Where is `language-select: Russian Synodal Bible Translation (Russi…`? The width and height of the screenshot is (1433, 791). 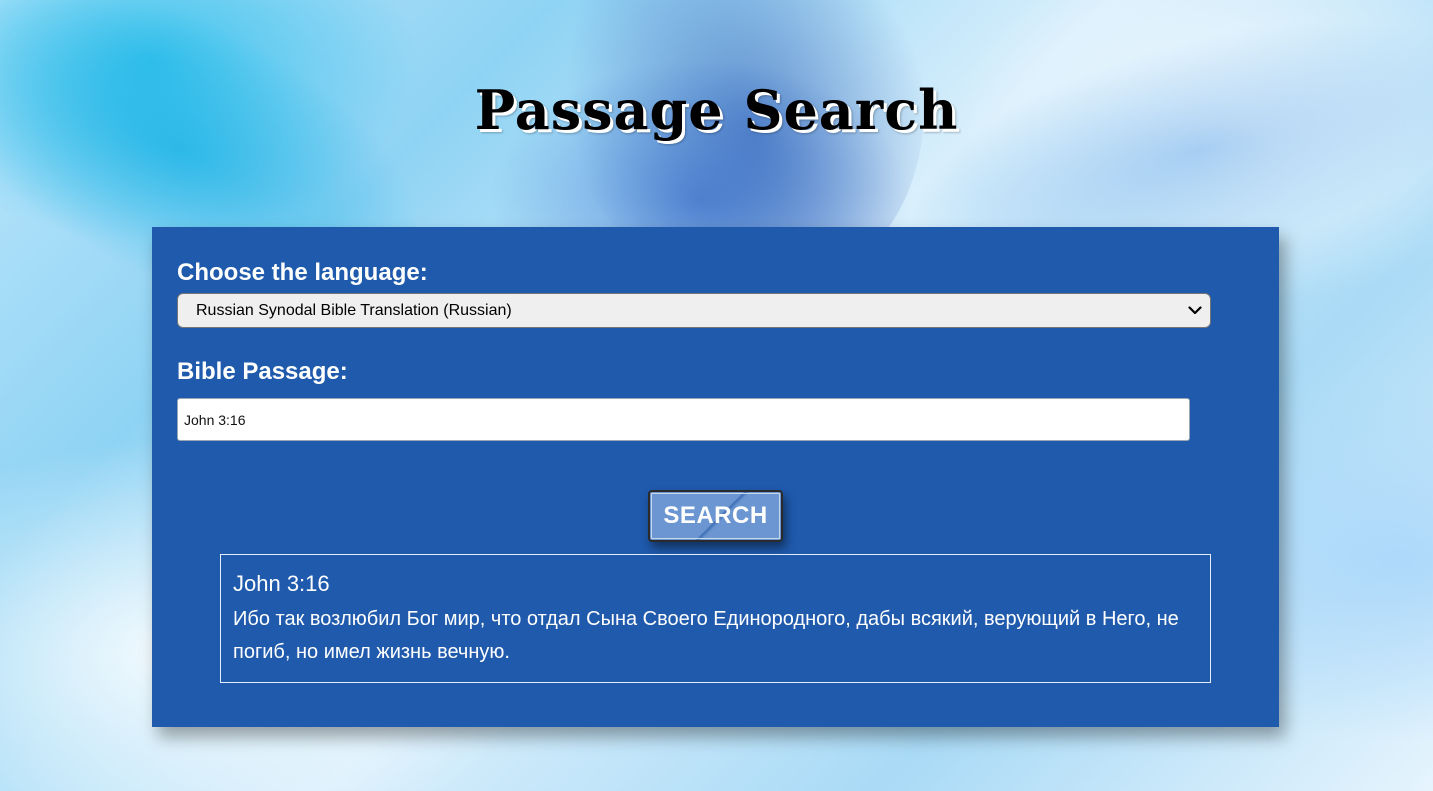 language-select: Russian Synodal Bible Translation (Russi… is located at coordinates (694, 310).